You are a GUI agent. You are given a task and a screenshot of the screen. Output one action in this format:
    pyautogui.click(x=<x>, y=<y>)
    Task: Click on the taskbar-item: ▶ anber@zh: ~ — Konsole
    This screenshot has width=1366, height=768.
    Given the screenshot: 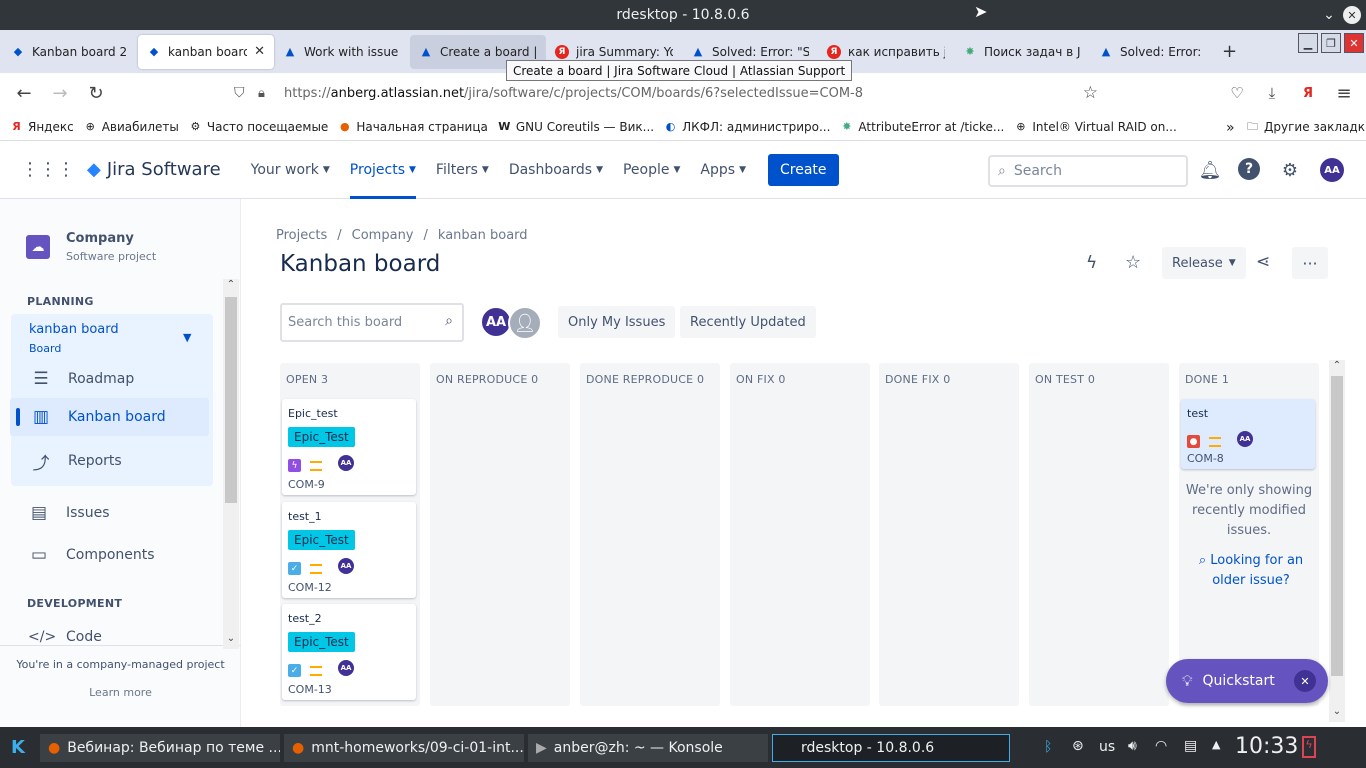 What is the action you would take?
    pyautogui.click(x=648, y=747)
    